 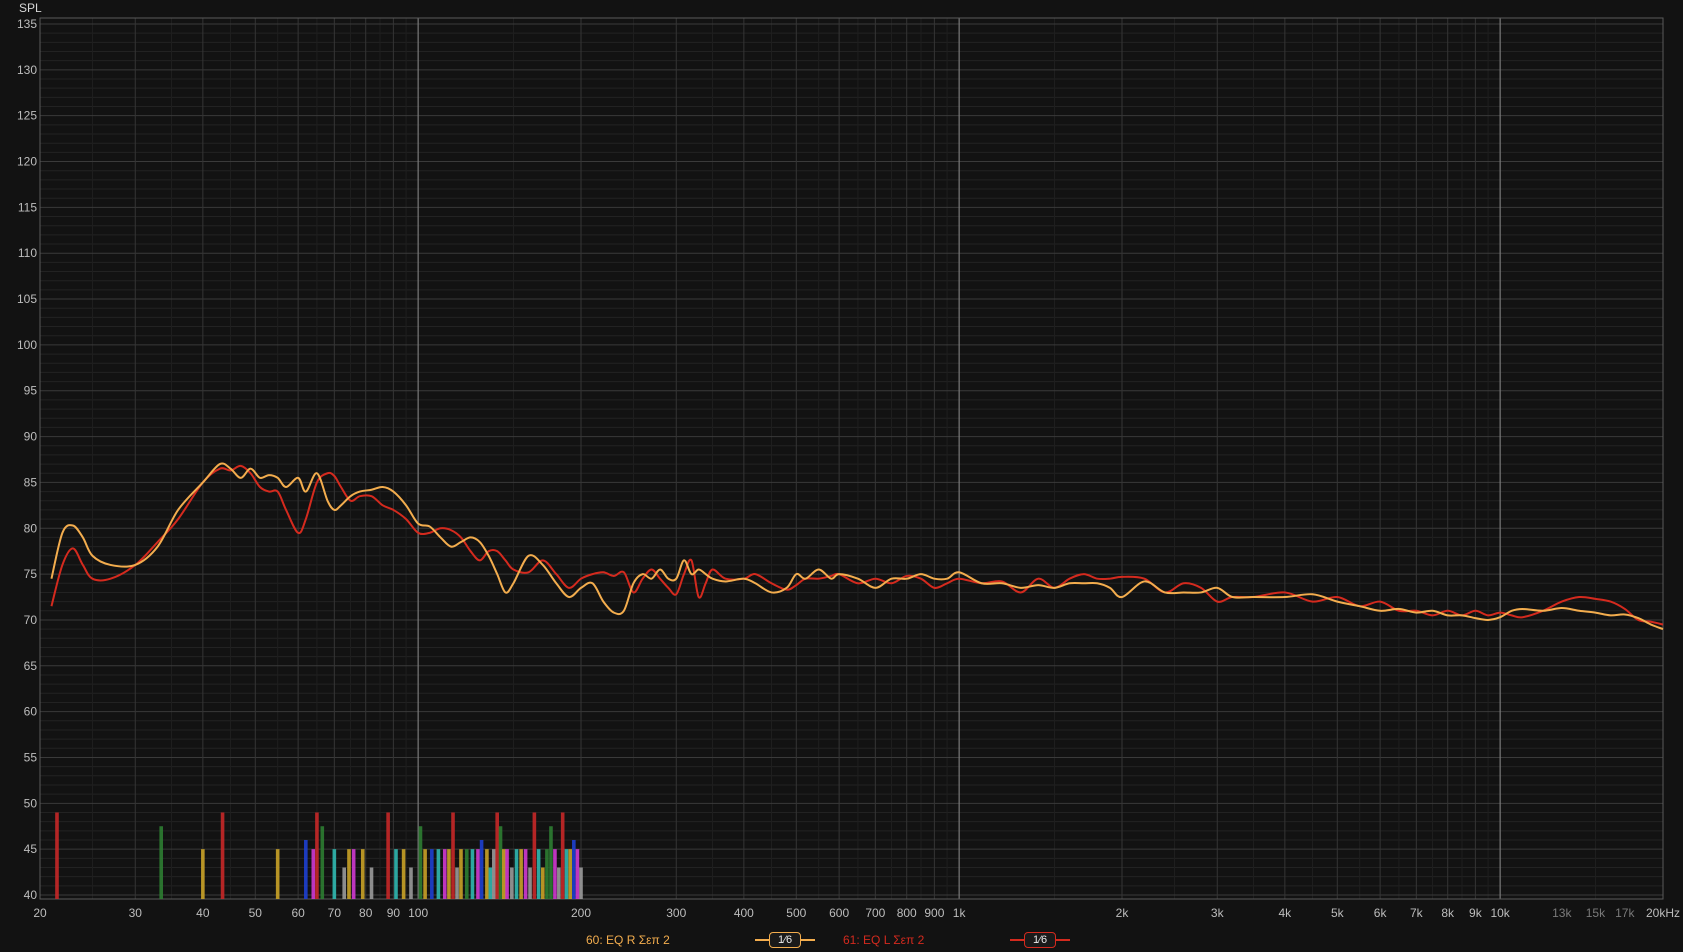 I want to click on x-tick-label: 800, so click(x=907, y=913).